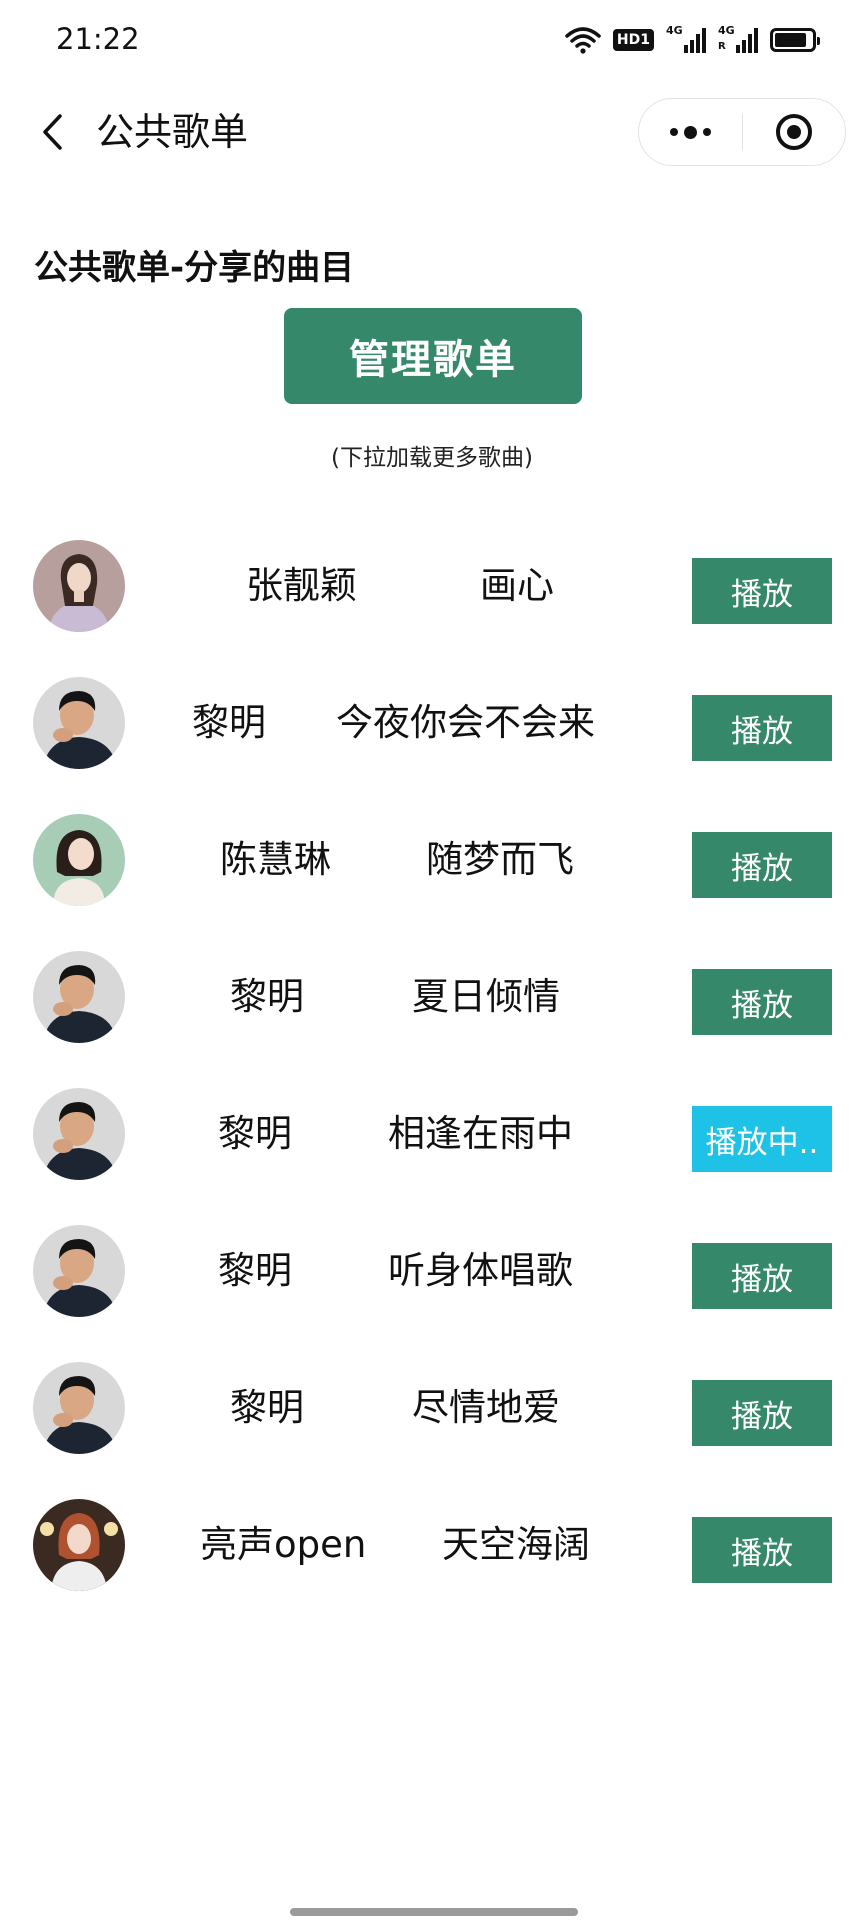  Describe the element at coordinates (434, 1912) in the screenshot. I see `home-indicator` at that location.